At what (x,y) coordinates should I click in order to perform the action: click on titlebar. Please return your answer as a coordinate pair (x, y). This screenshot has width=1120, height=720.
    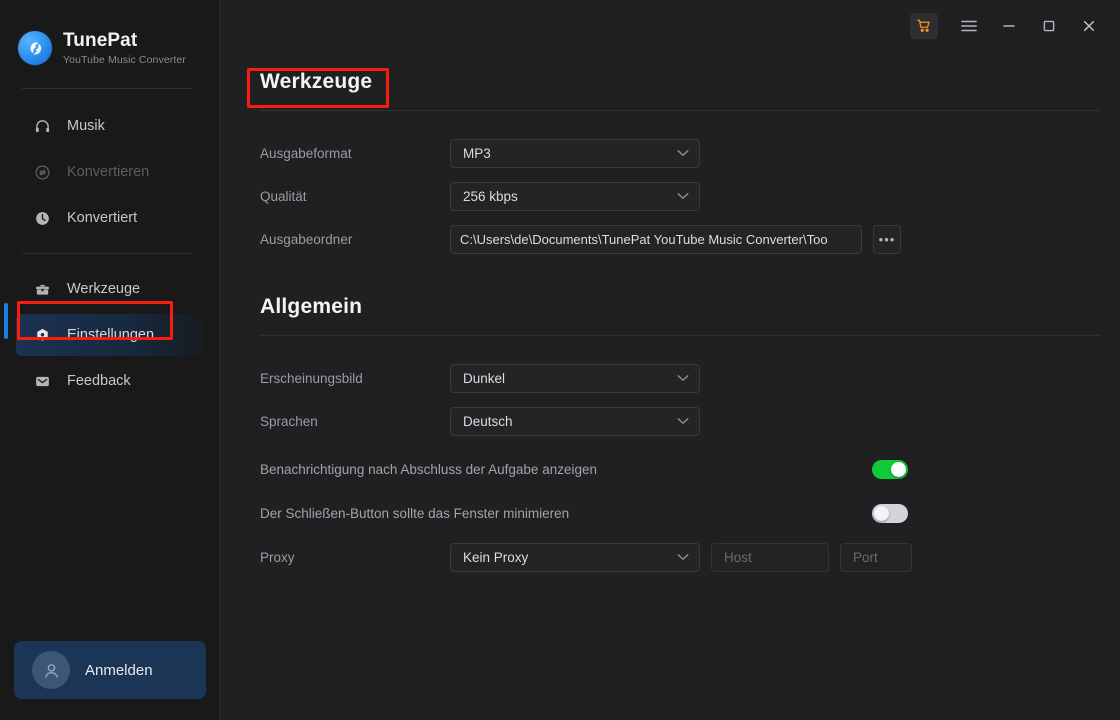
    Looking at the image, I should click on (1015, 26).